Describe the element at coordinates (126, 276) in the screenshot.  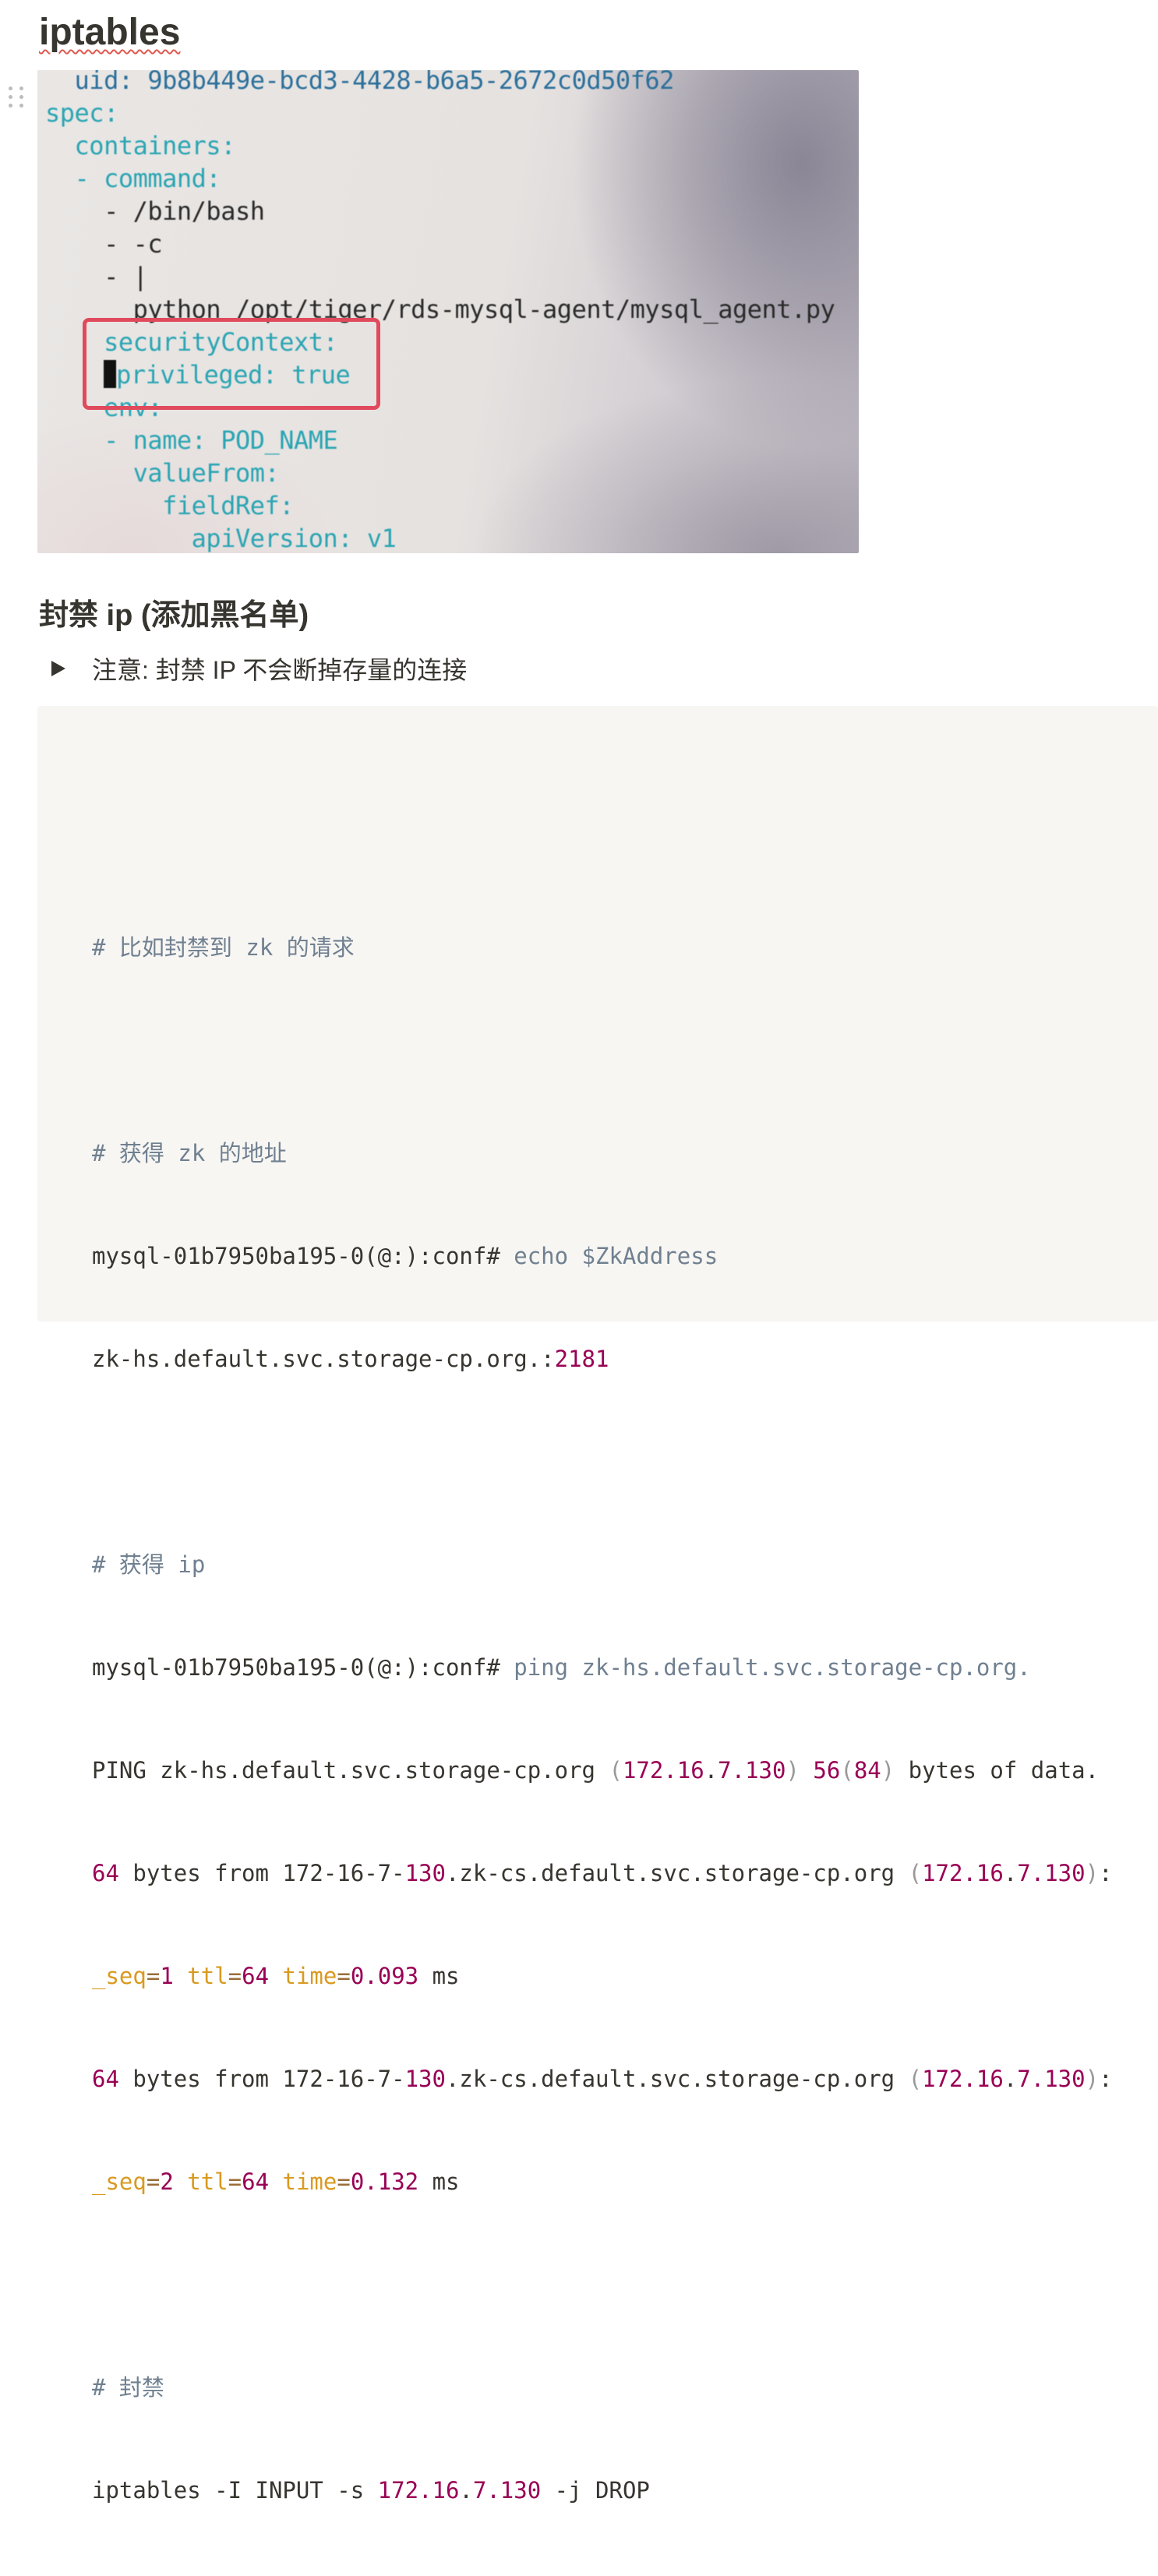
I see `yaml-line-pipe: - |` at that location.